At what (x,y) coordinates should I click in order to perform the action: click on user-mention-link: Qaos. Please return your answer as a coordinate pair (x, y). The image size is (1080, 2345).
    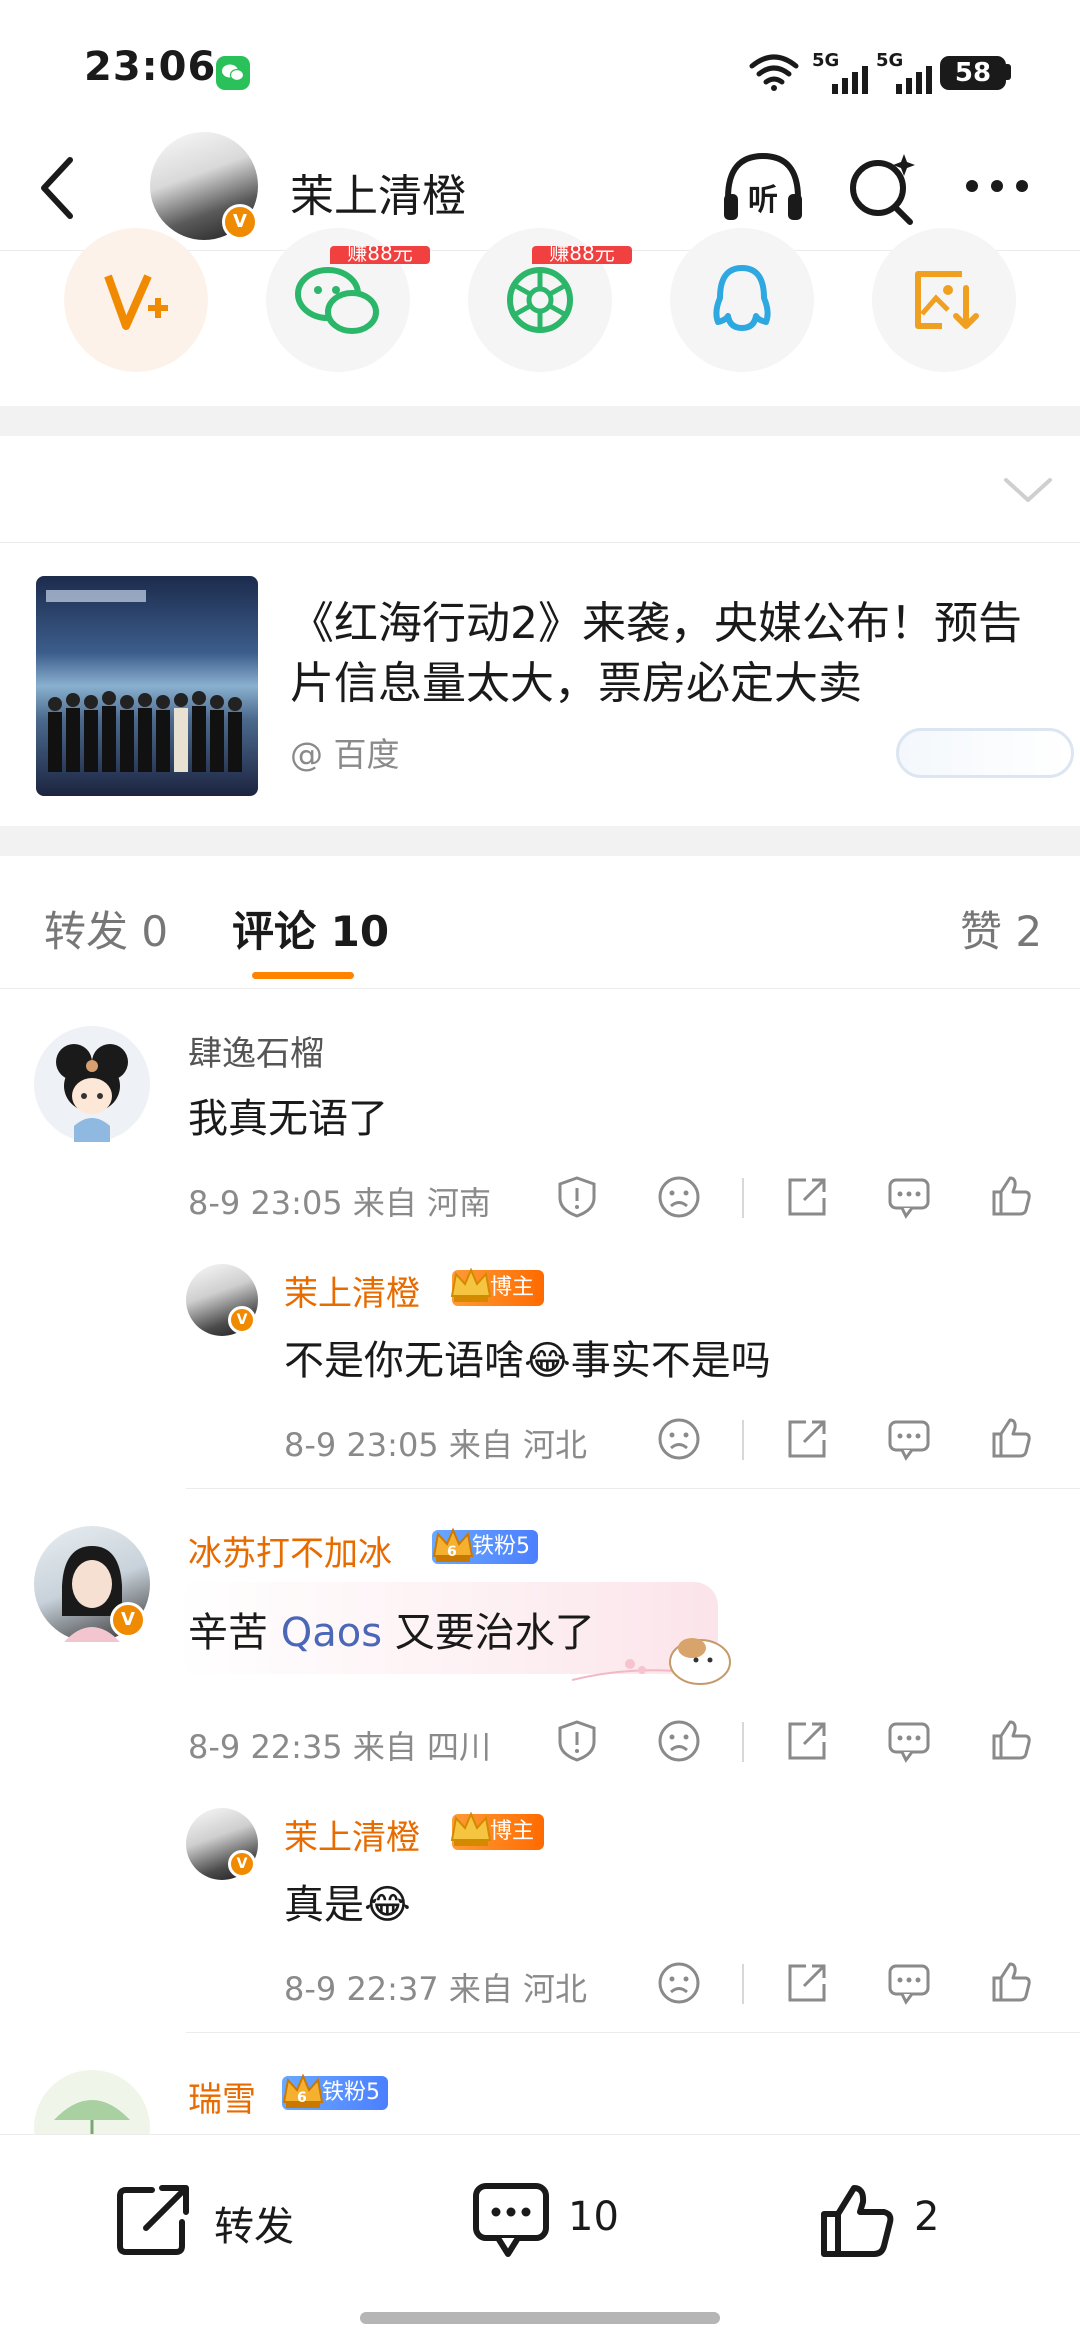
    Looking at the image, I should click on (331, 1633).